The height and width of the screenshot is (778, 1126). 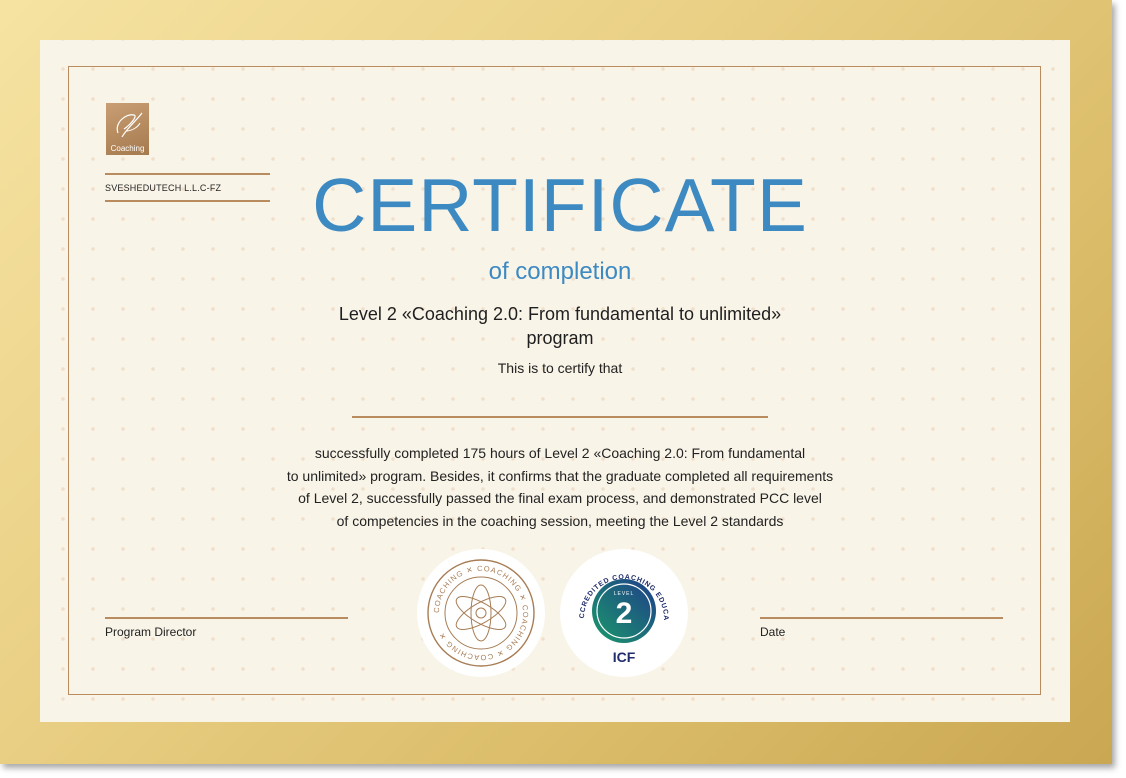 I want to click on icf-level-number: 2, so click(x=624, y=613).